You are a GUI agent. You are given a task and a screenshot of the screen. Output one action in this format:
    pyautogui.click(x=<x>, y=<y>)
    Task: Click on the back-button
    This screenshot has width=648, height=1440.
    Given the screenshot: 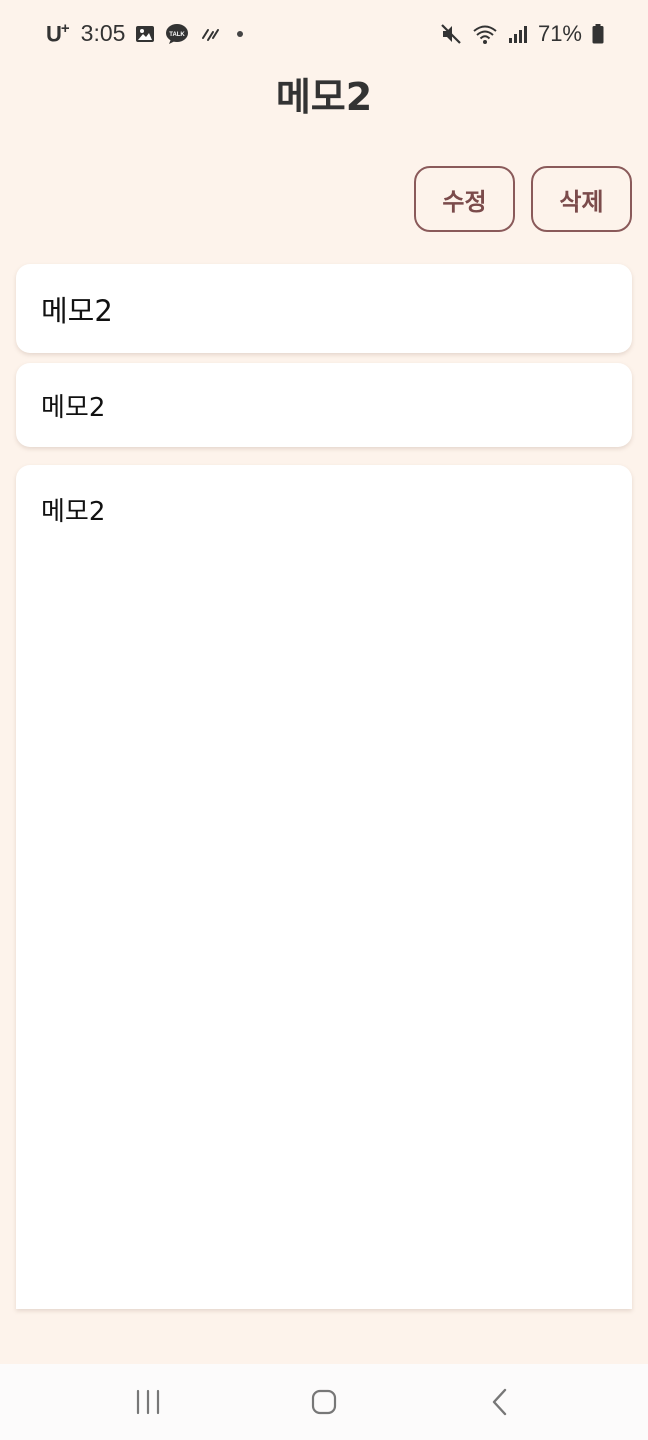 What is the action you would take?
    pyautogui.click(x=500, y=1402)
    